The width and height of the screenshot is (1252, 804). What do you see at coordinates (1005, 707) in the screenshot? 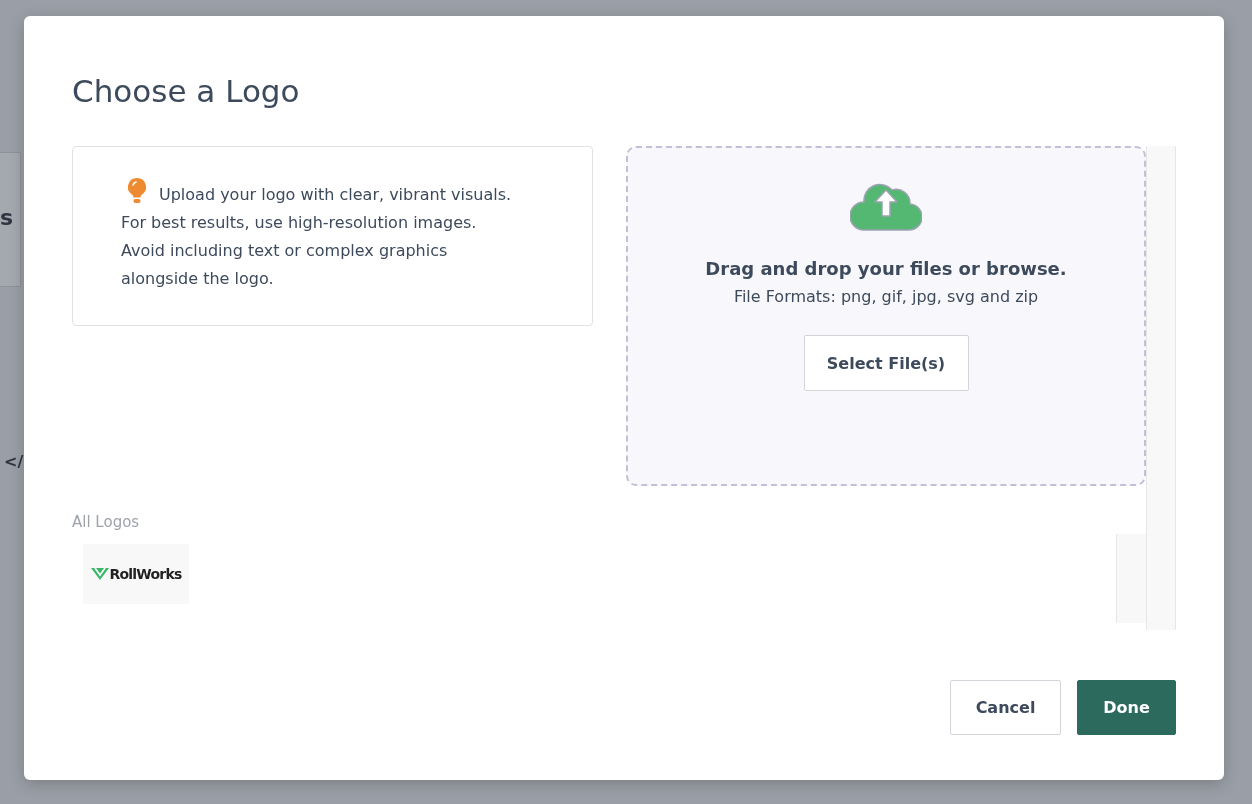
I see `cancel-button: Cancel` at bounding box center [1005, 707].